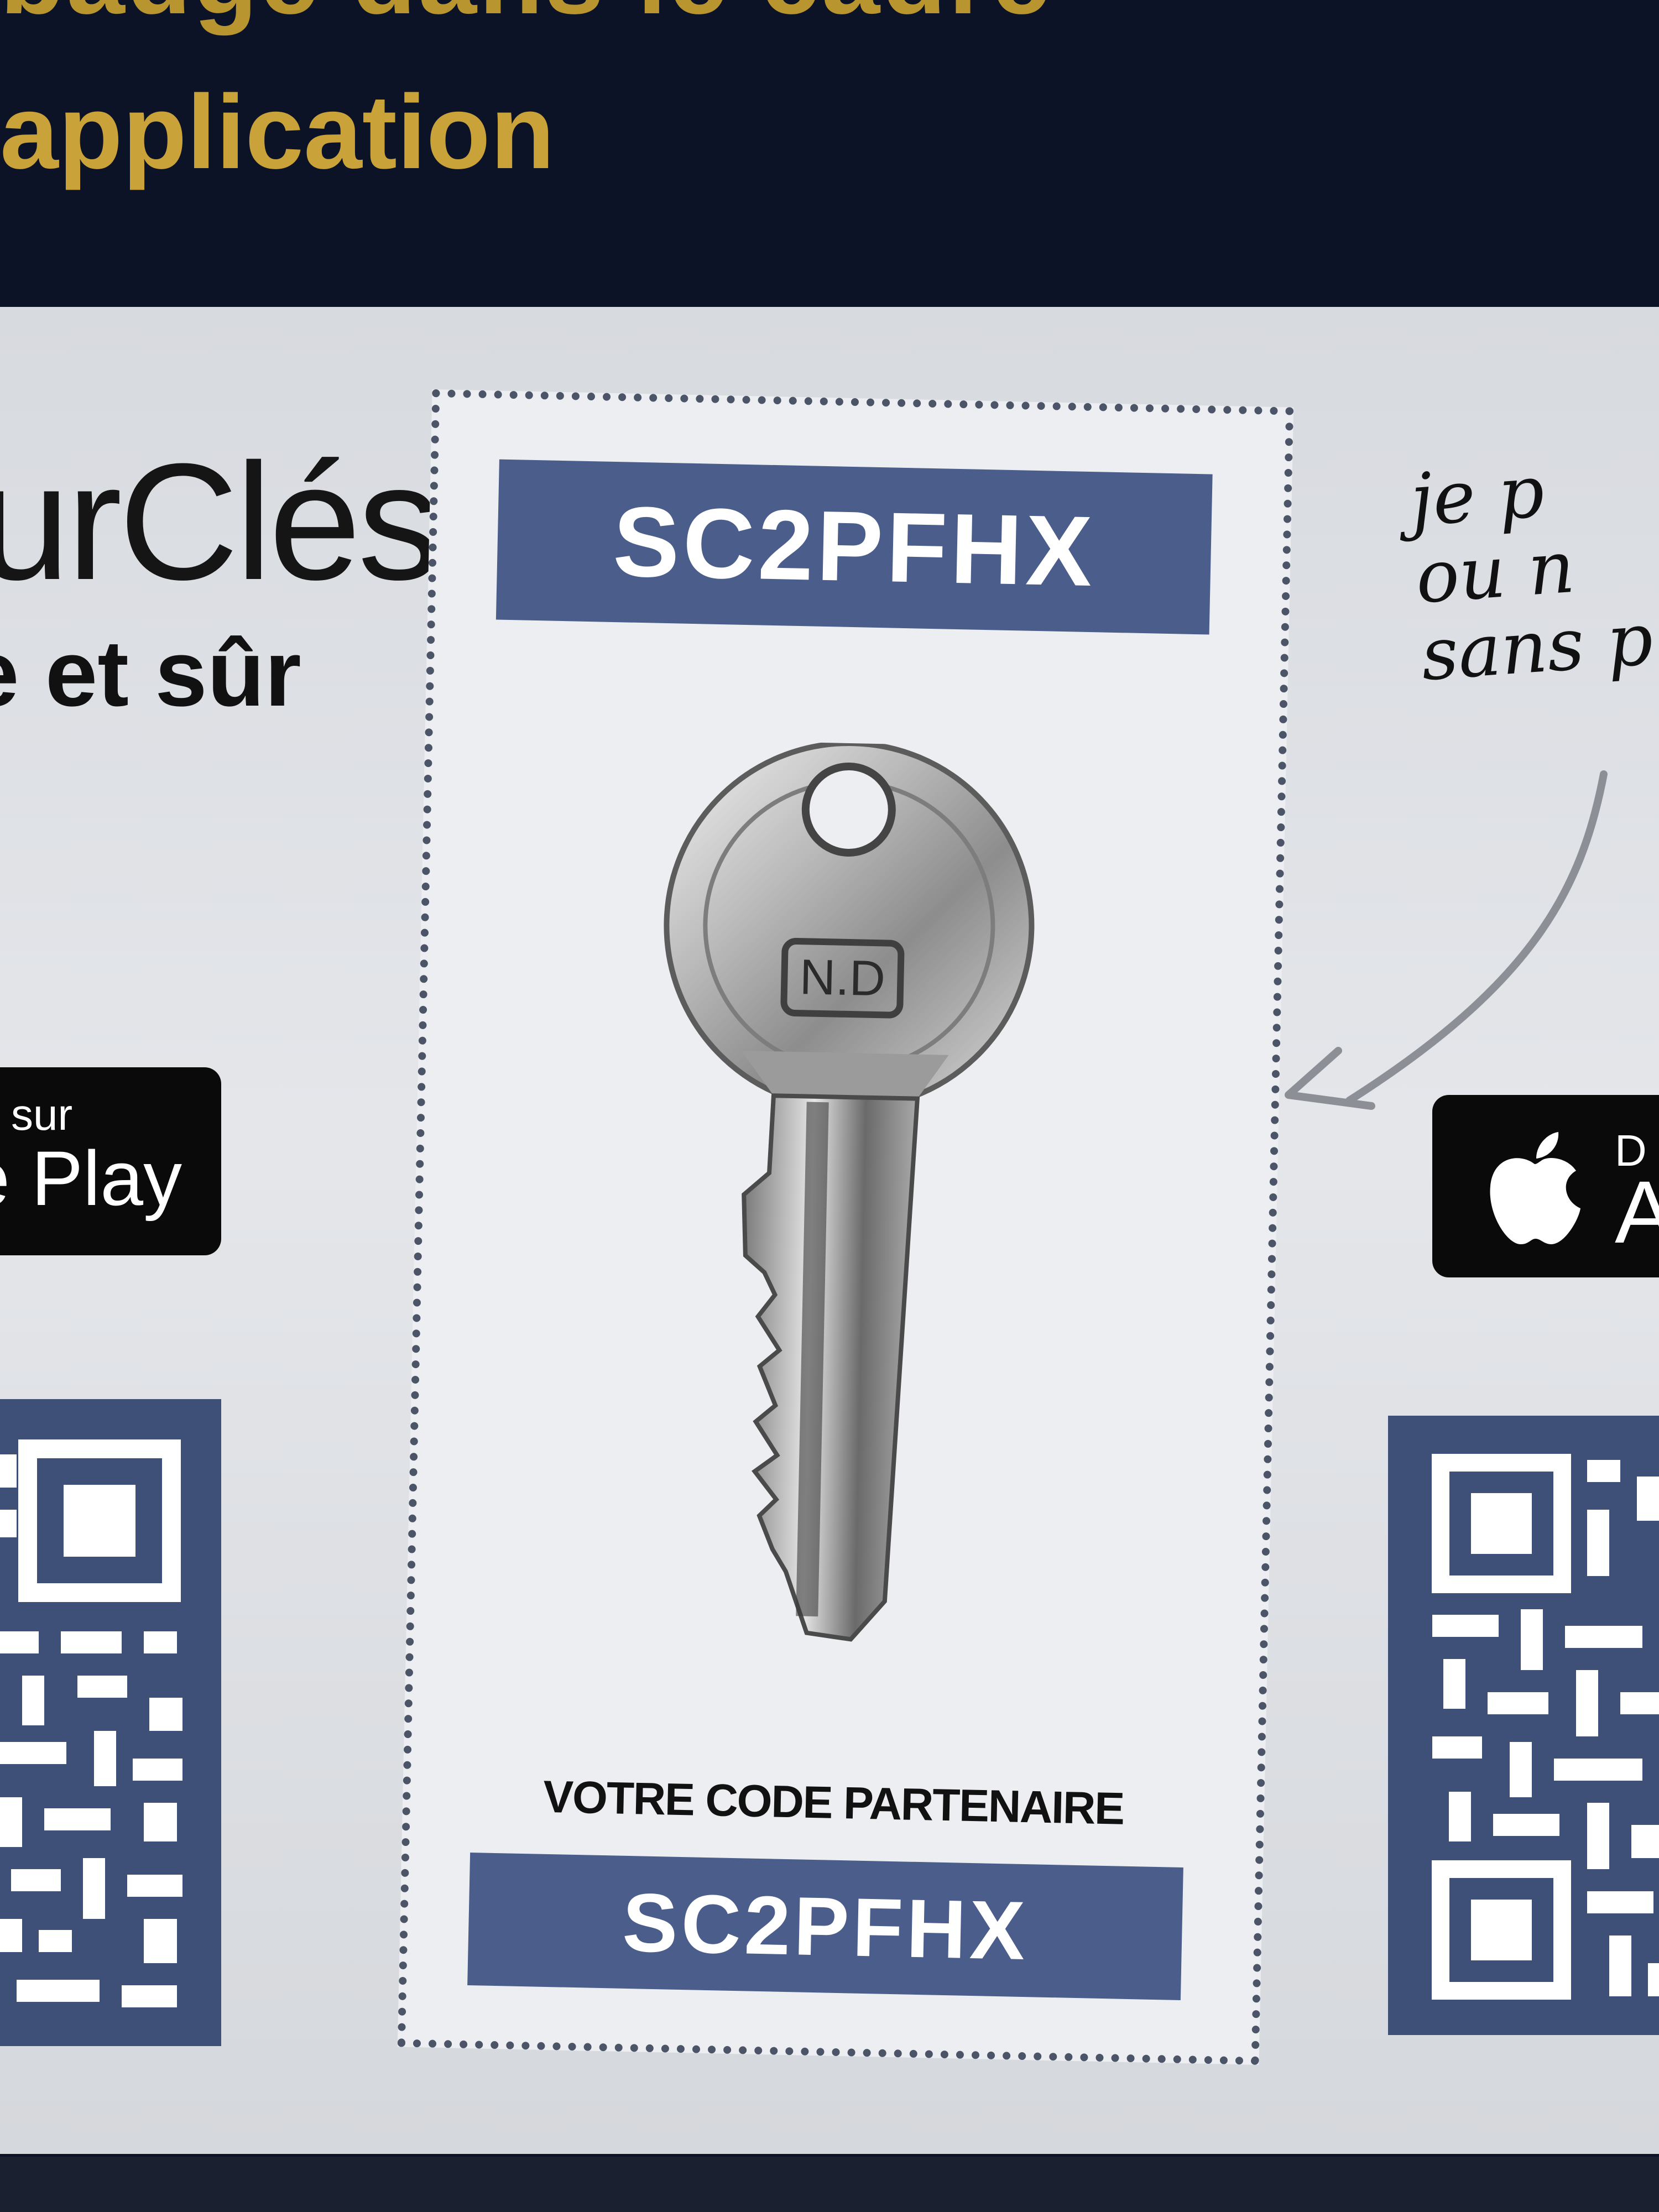 This screenshot has height=2212, width=1659. What do you see at coordinates (91, 1179) in the screenshot?
I see `google-play-big-text: e Play` at bounding box center [91, 1179].